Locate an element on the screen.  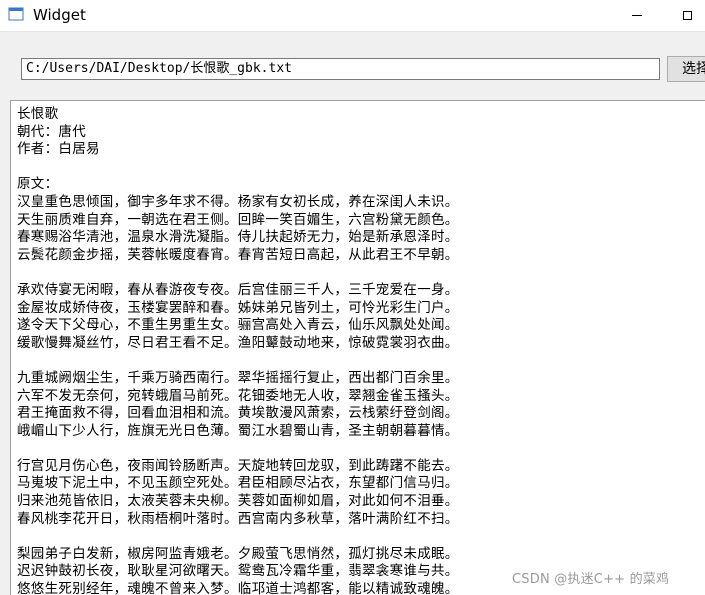
minimize-button is located at coordinates (637, 15).